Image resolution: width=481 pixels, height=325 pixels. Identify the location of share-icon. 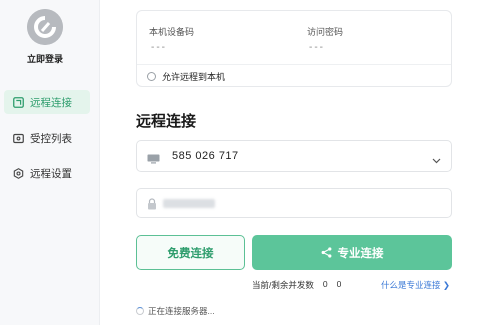
(326, 252).